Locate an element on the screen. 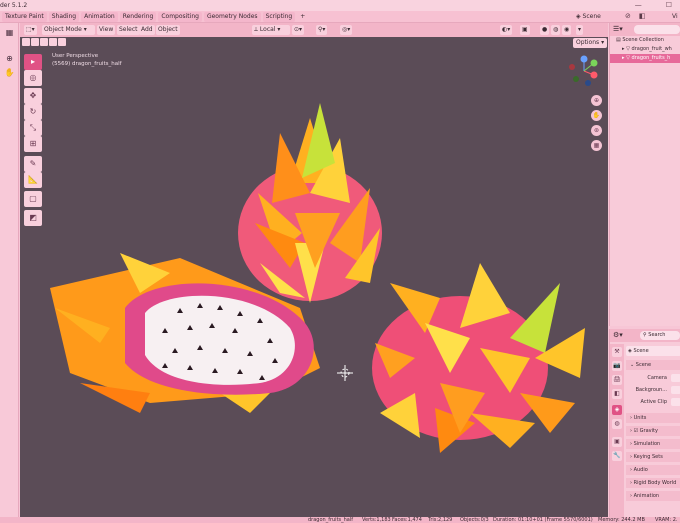 This screenshot has width=680, height=523. options-button: Options ▾ is located at coordinates (590, 43).